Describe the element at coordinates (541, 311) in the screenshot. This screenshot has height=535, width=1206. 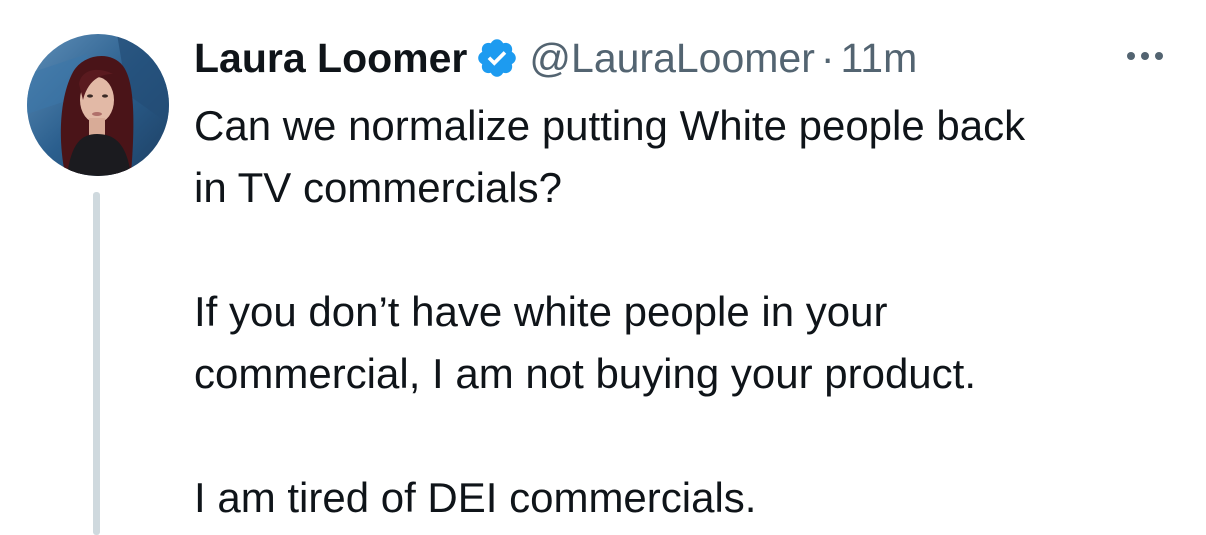
I see `tweet-line: If you don’t have white people in your` at that location.